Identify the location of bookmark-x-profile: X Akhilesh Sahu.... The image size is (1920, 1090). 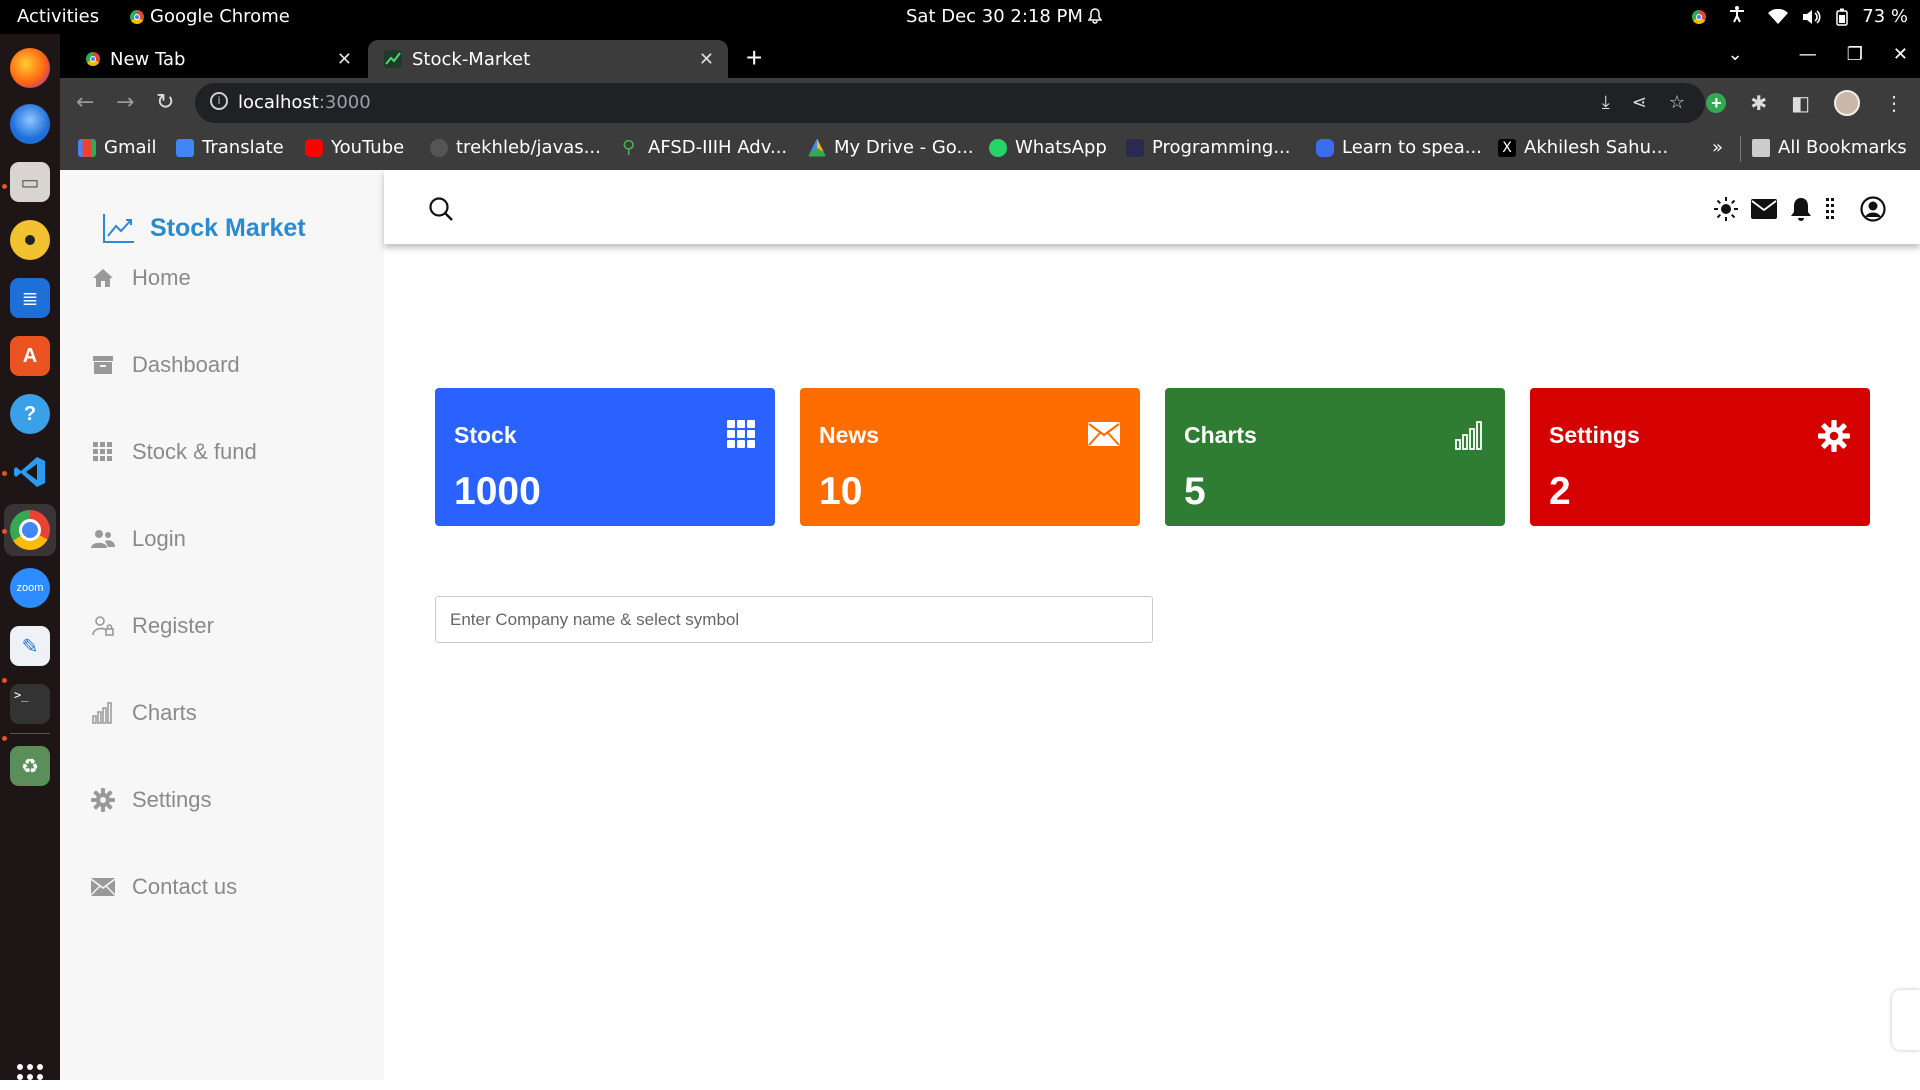
(1583, 147).